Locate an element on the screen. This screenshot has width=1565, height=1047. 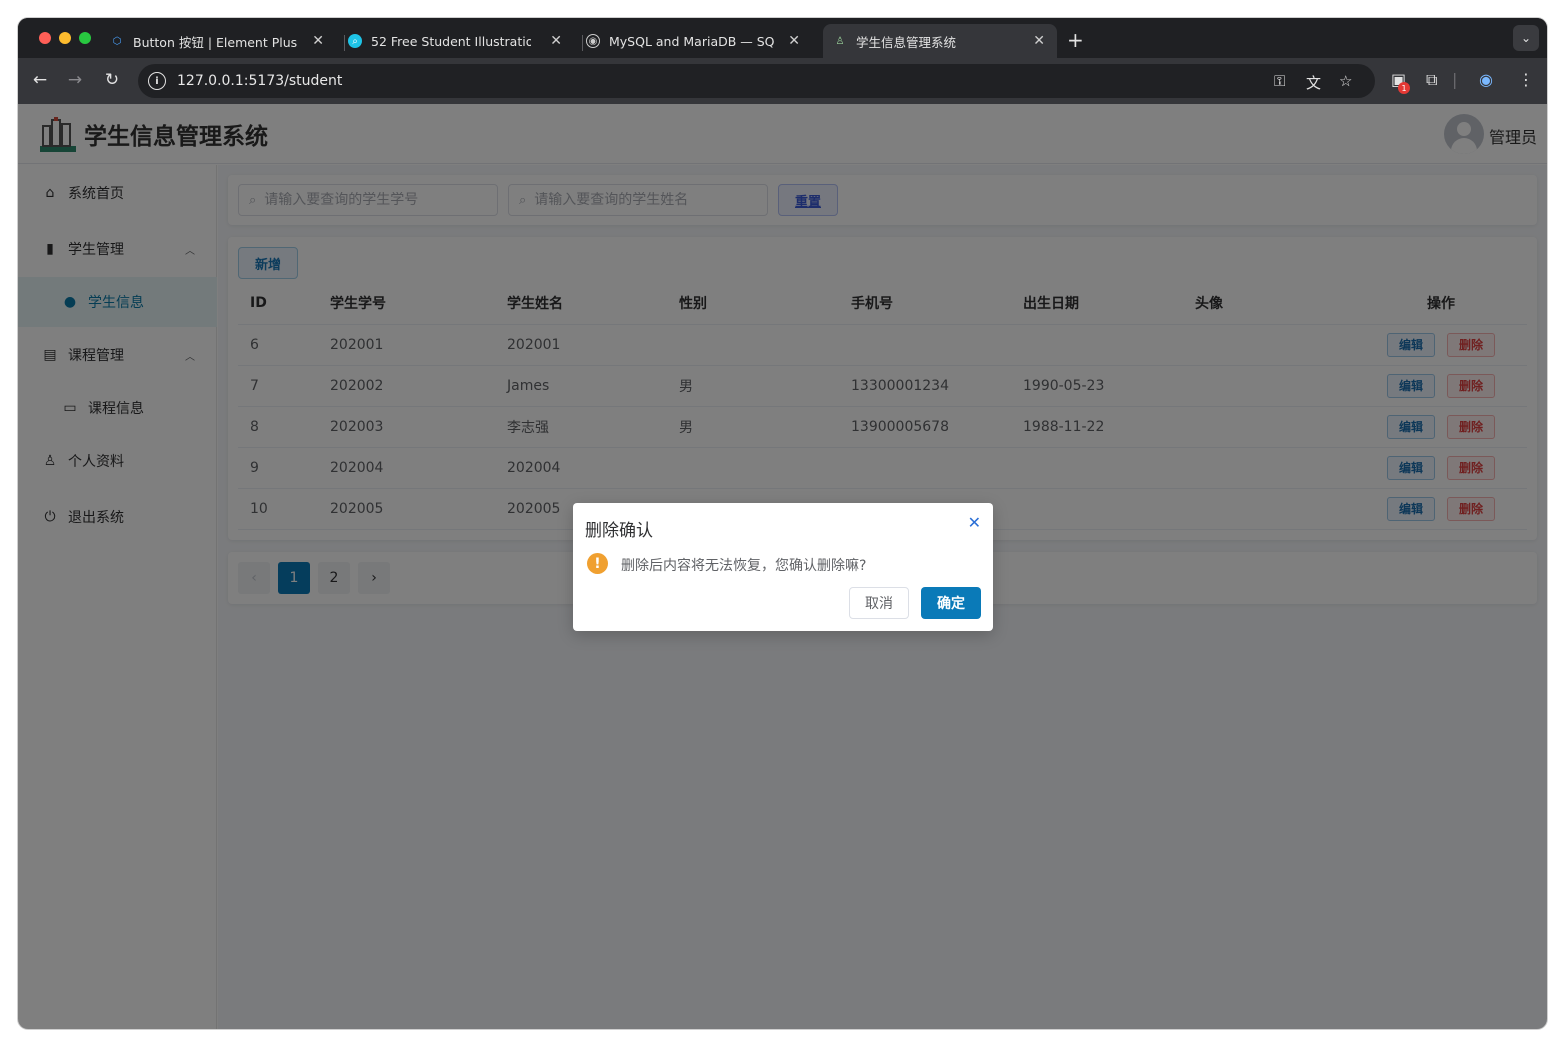
address-bar: i 127.0.0.1:5173/student ⚿ 文 ☆ is located at coordinates (756, 81).